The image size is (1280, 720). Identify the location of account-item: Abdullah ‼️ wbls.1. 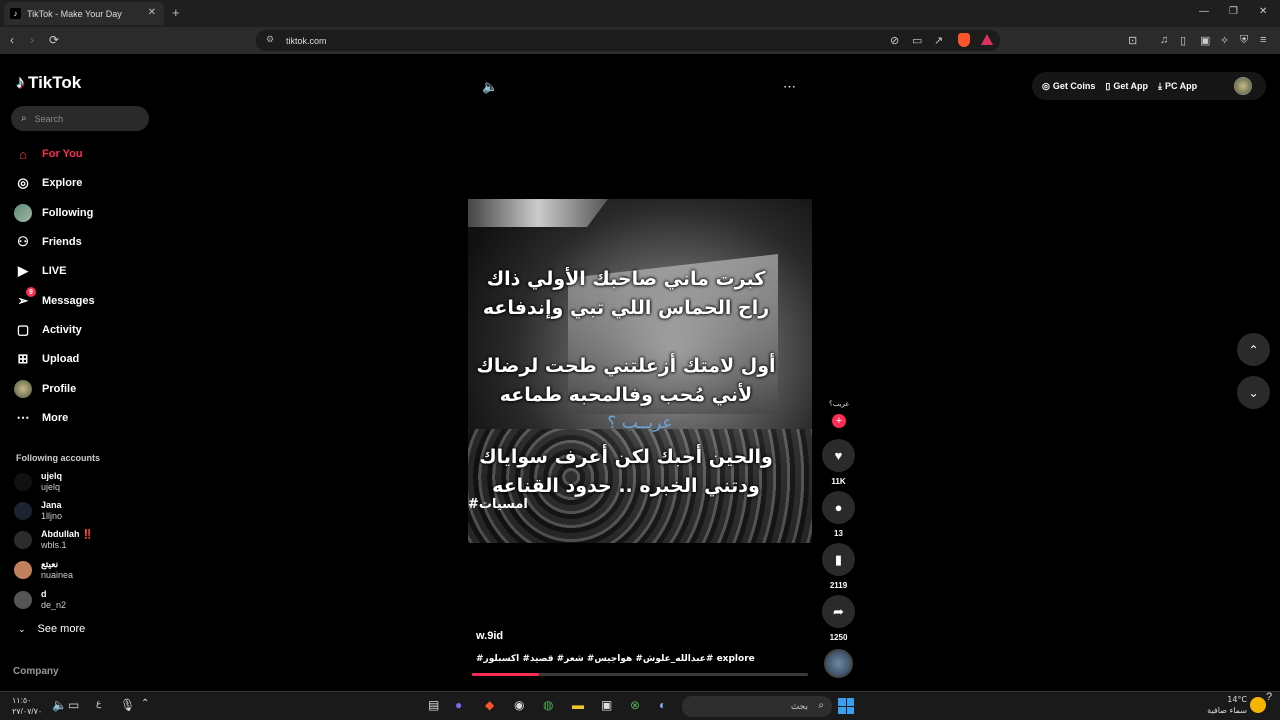
(53, 540).